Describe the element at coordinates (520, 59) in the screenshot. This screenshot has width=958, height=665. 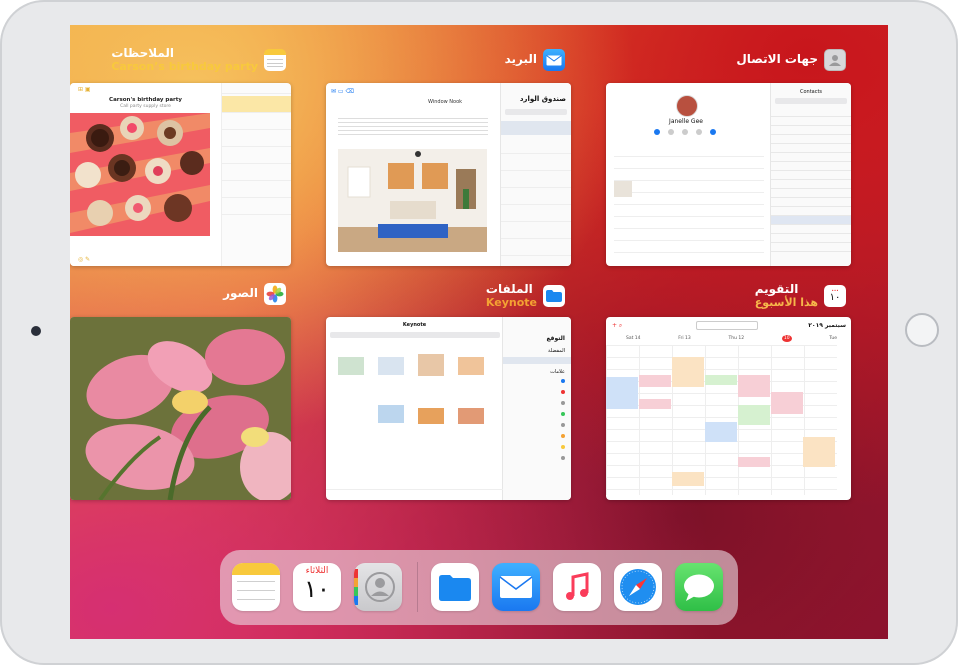
I see `mail-title: البريد` at that location.